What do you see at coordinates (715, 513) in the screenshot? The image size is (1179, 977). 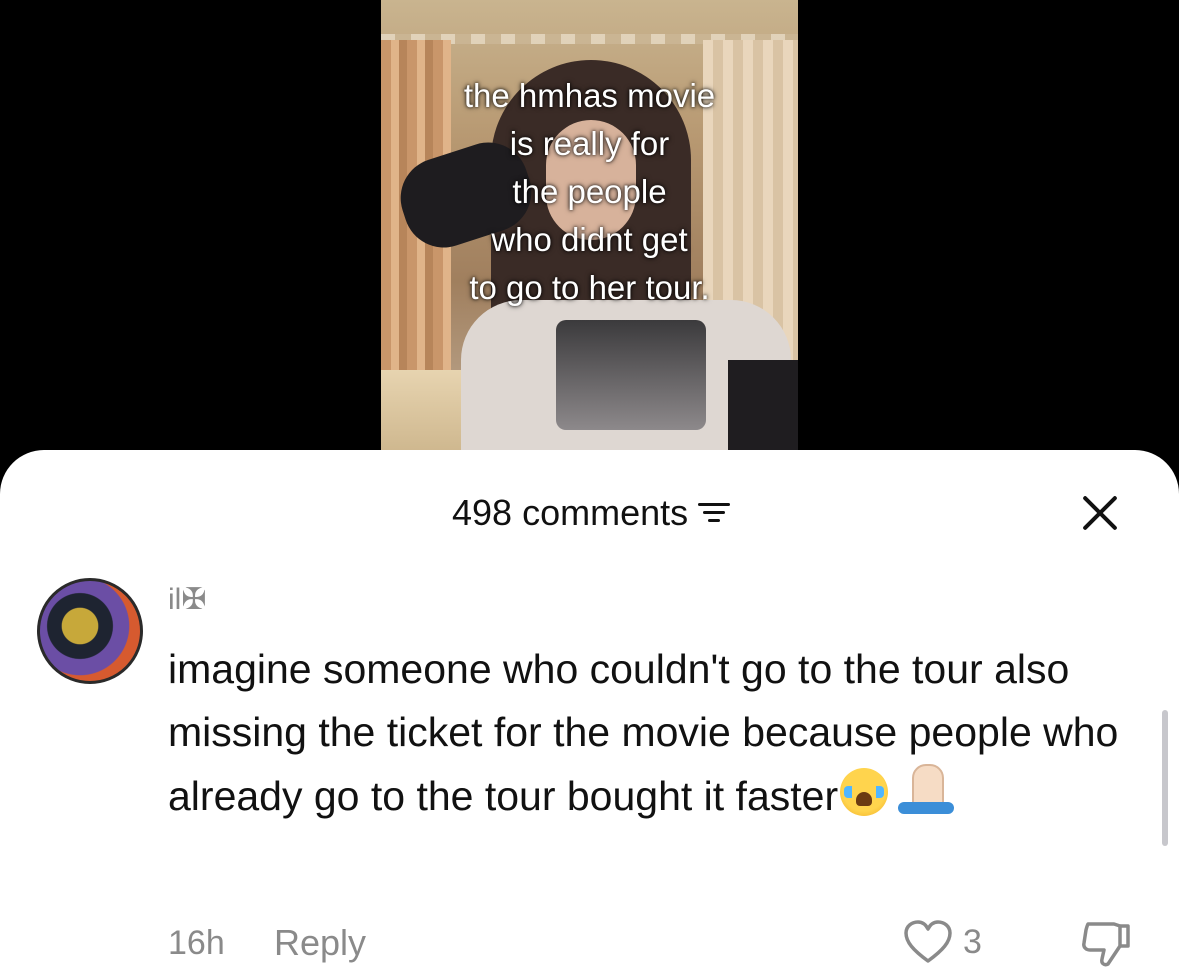 I see `filter-icon` at bounding box center [715, 513].